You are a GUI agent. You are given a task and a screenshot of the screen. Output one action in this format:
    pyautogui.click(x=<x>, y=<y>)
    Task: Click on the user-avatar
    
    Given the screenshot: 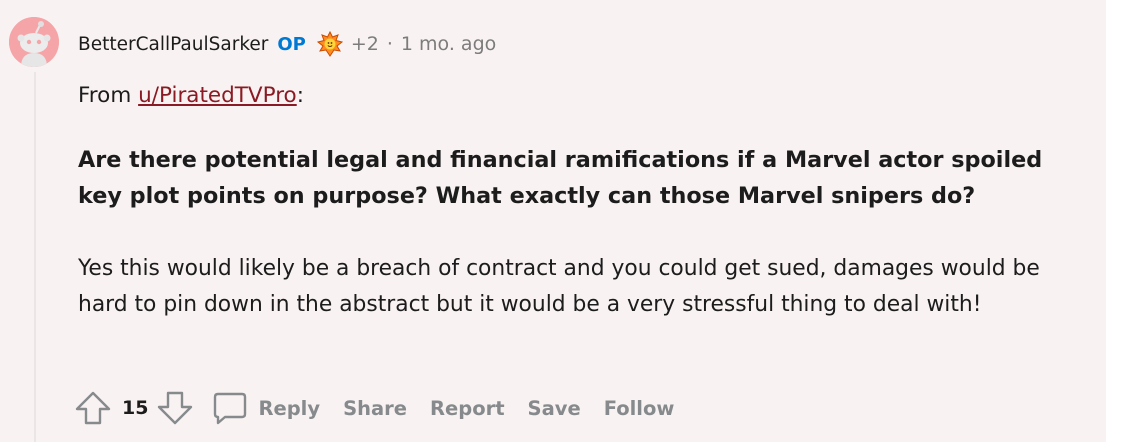 What is the action you would take?
    pyautogui.click(x=34, y=42)
    